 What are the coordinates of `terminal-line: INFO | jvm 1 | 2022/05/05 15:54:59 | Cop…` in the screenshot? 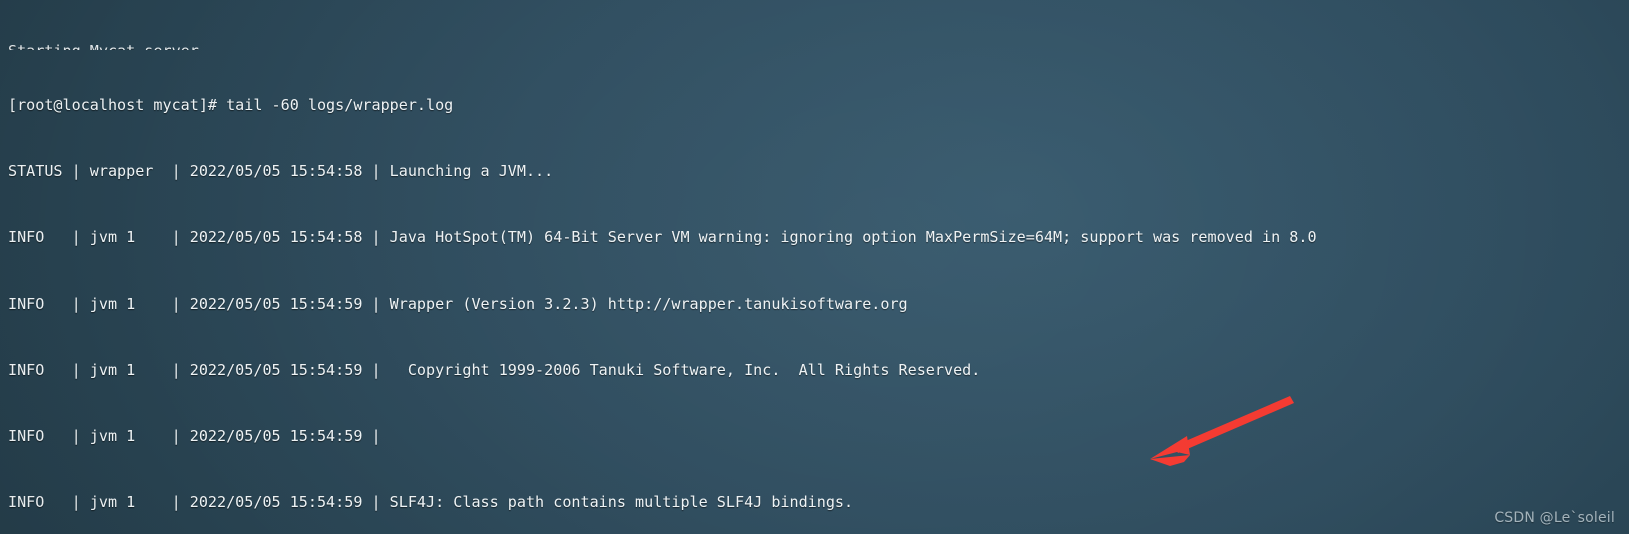 It's located at (494, 369).